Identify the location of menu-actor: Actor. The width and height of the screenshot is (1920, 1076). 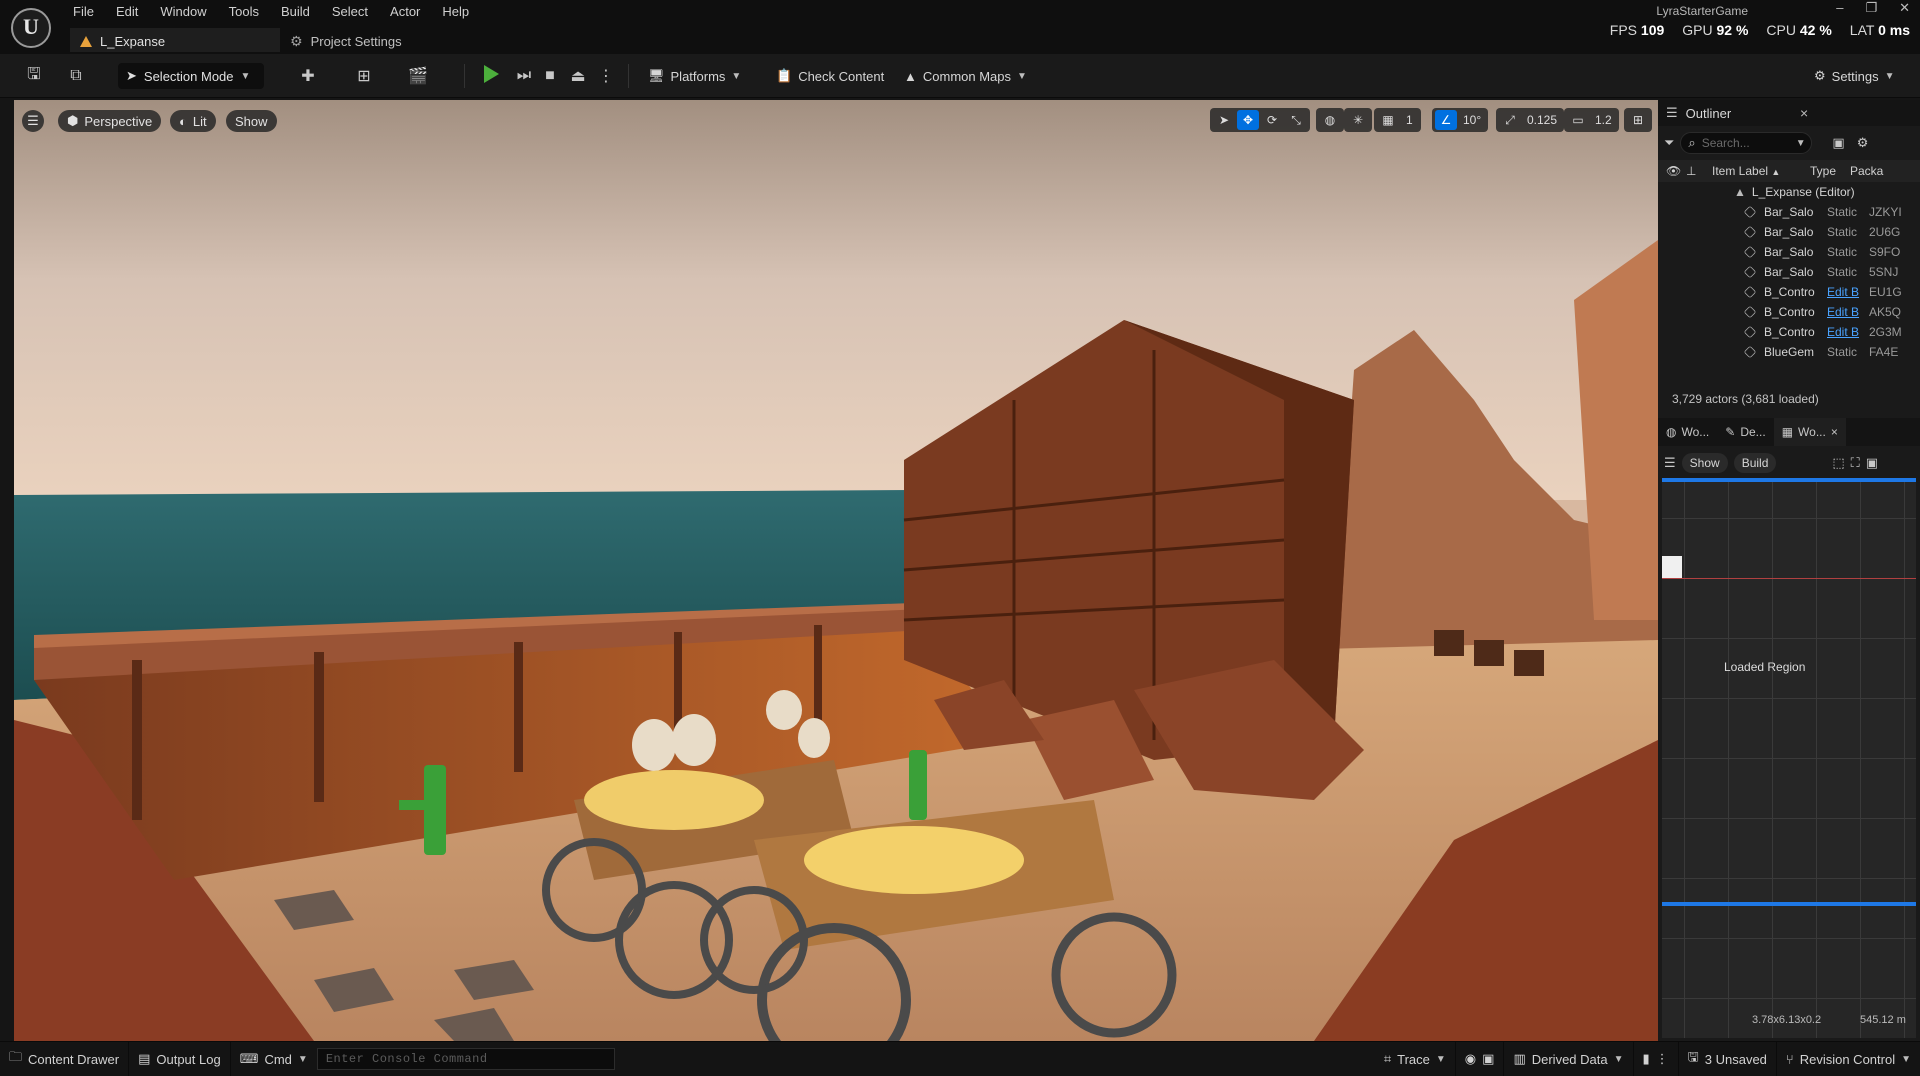
(405, 12).